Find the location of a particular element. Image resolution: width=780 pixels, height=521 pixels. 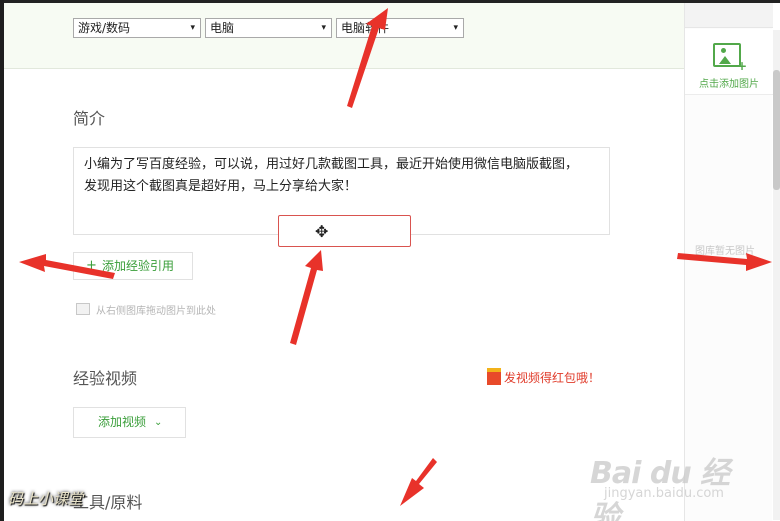

image-placeholder-icon is located at coordinates (83, 309).